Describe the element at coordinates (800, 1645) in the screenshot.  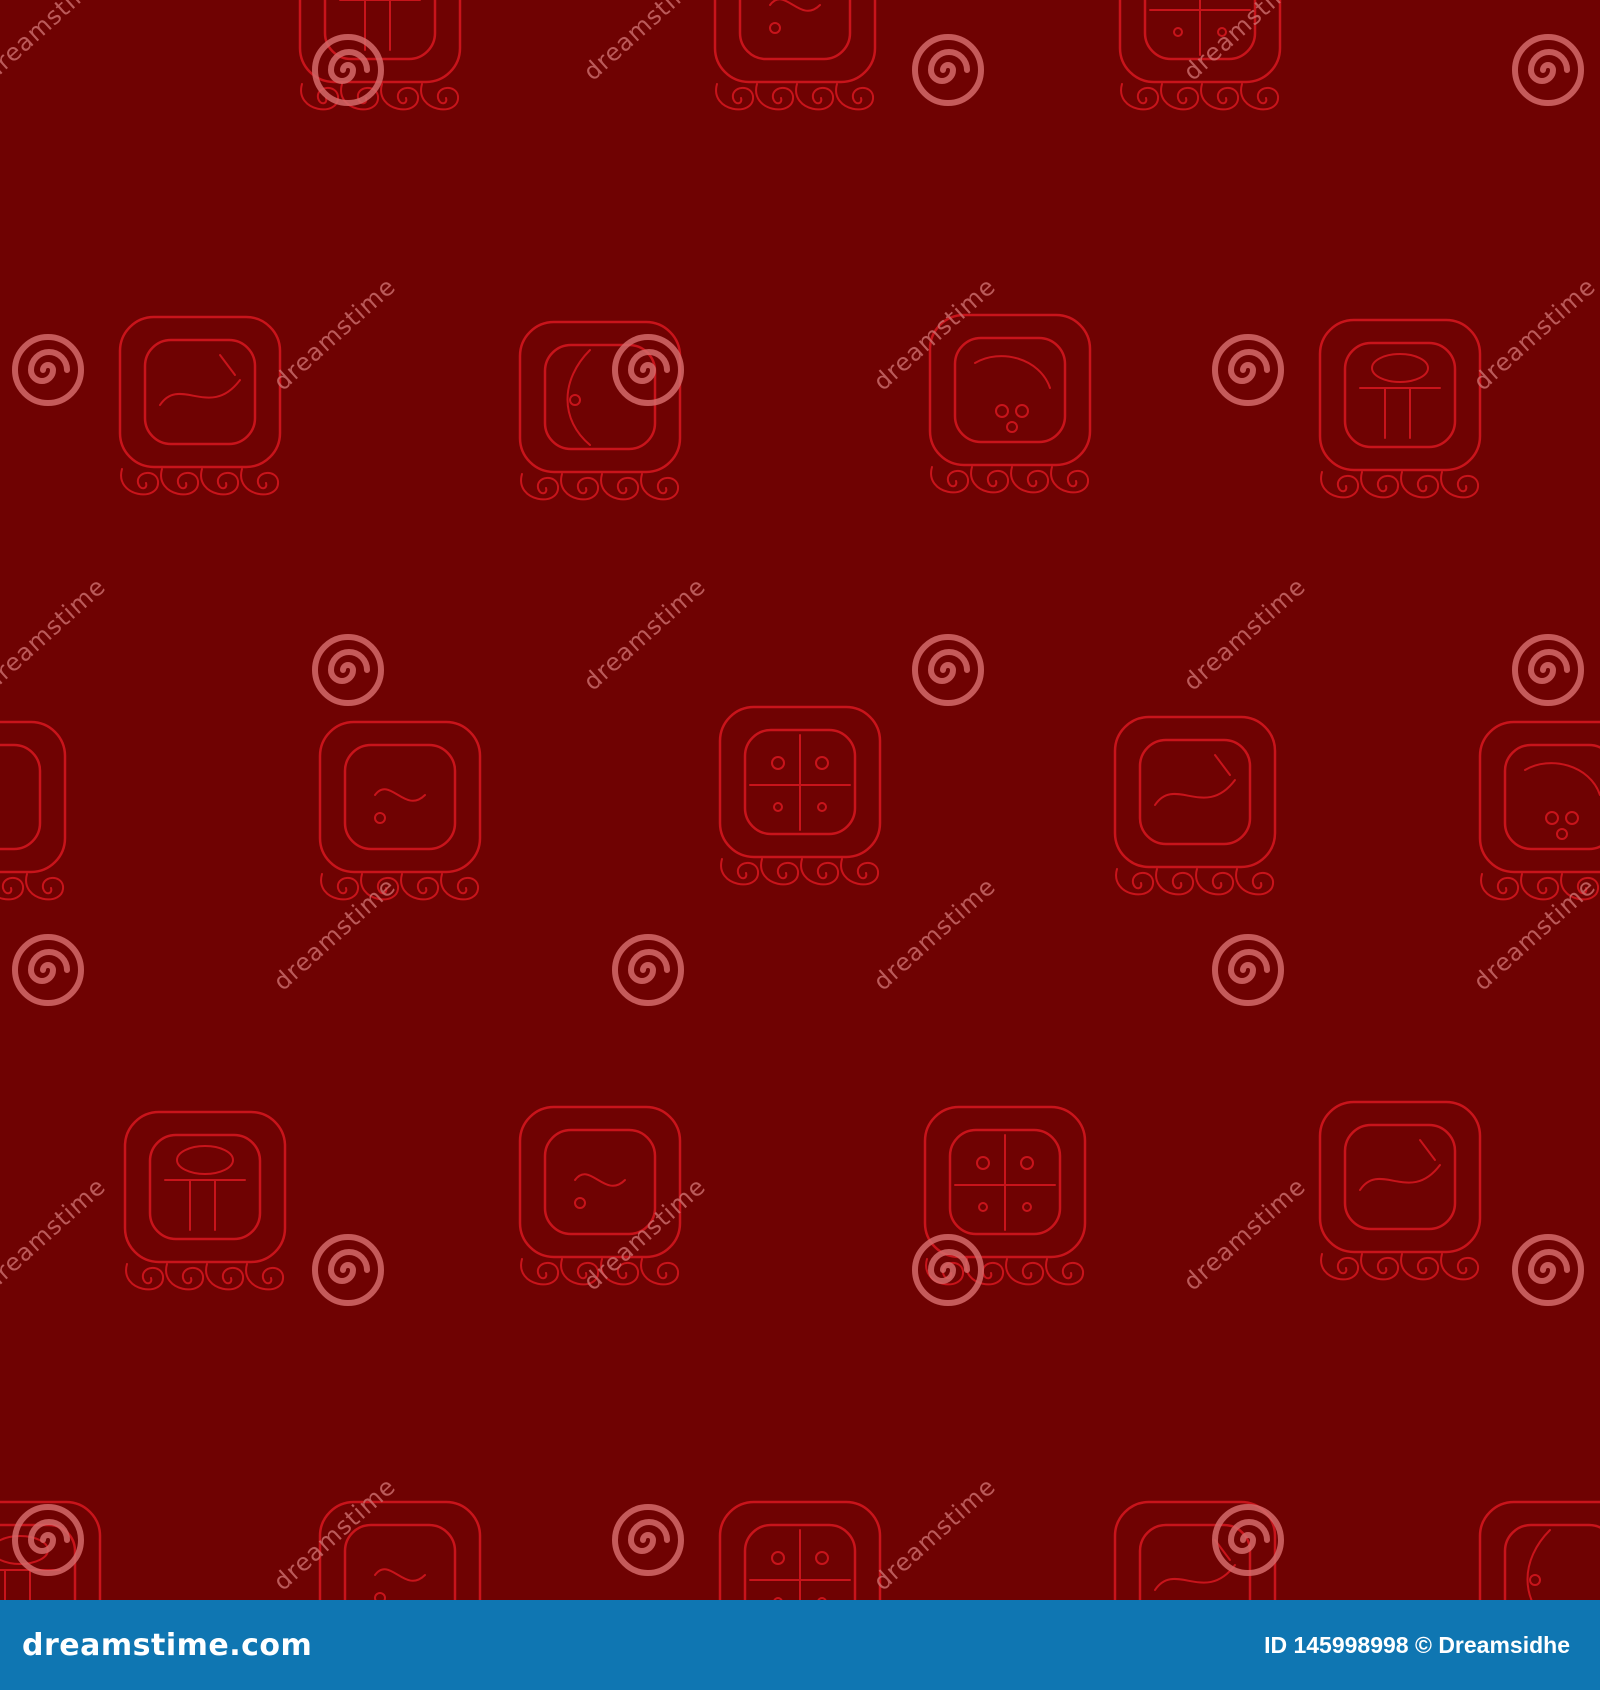
I see `footer-bar: dreamstime.com ID 145998998 © Dreamsidhe` at that location.